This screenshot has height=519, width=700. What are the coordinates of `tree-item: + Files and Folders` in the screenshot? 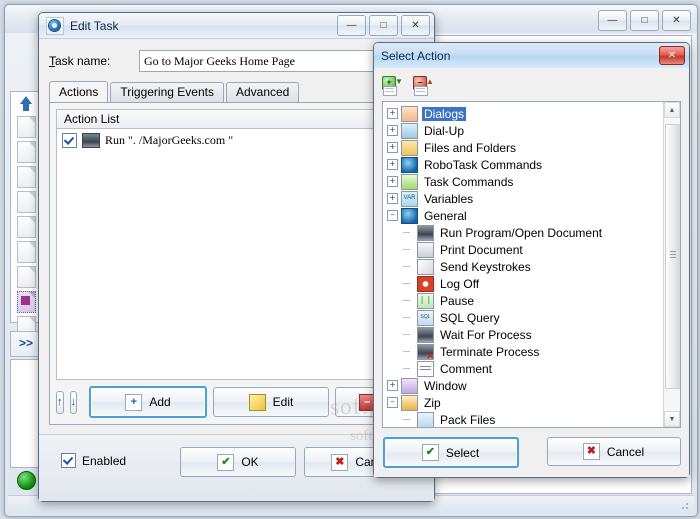 It's located at (525, 147).